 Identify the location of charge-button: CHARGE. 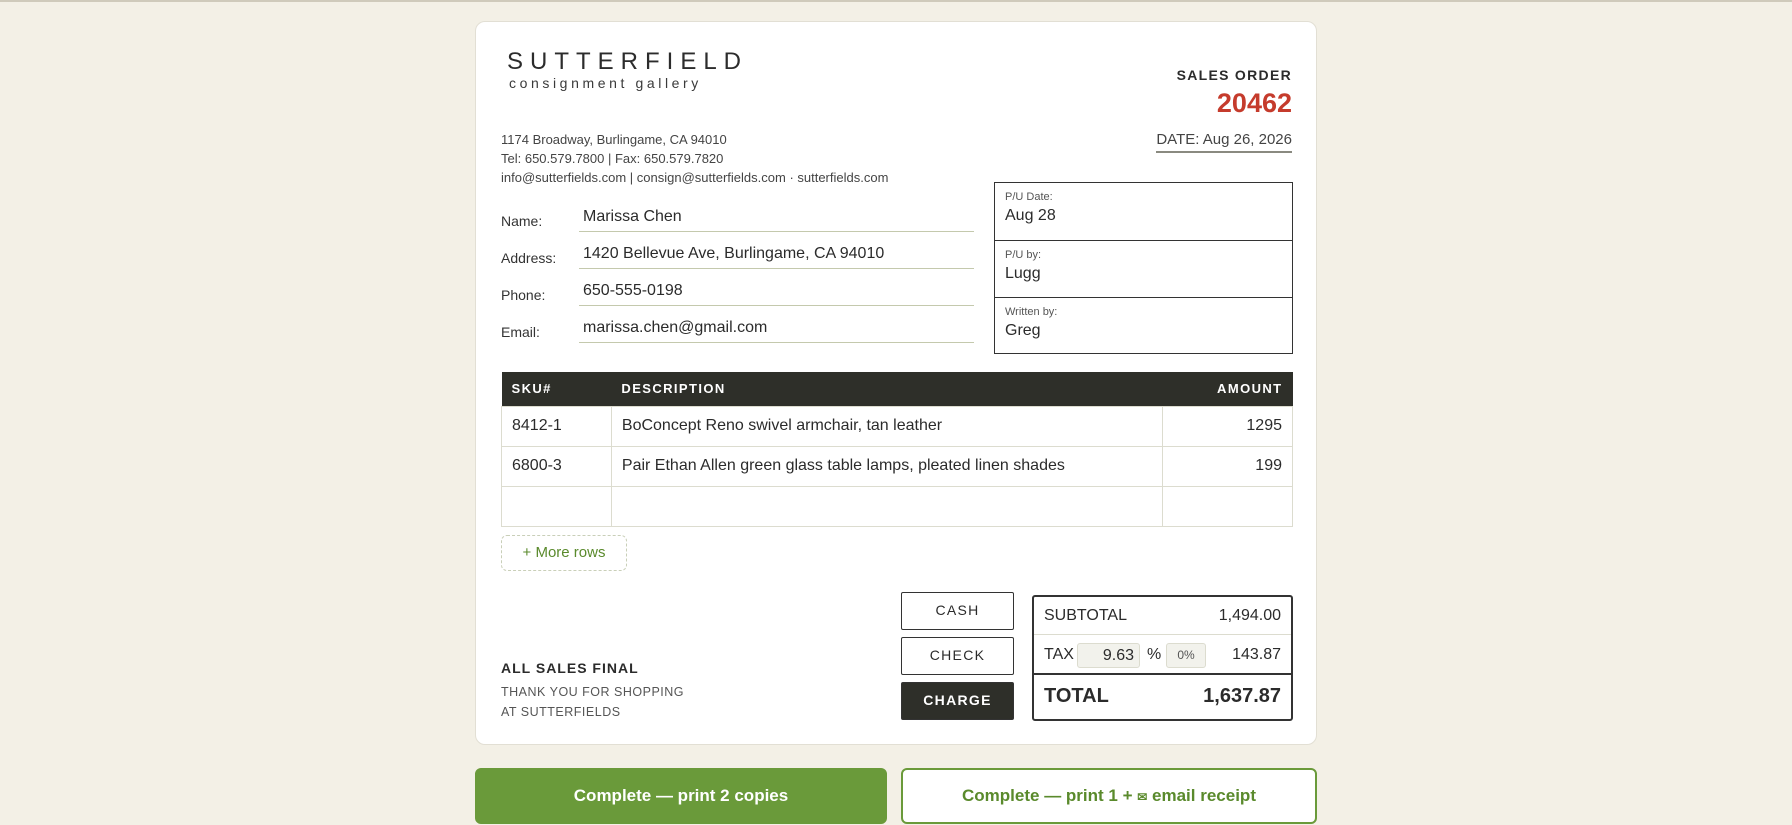
(957, 701).